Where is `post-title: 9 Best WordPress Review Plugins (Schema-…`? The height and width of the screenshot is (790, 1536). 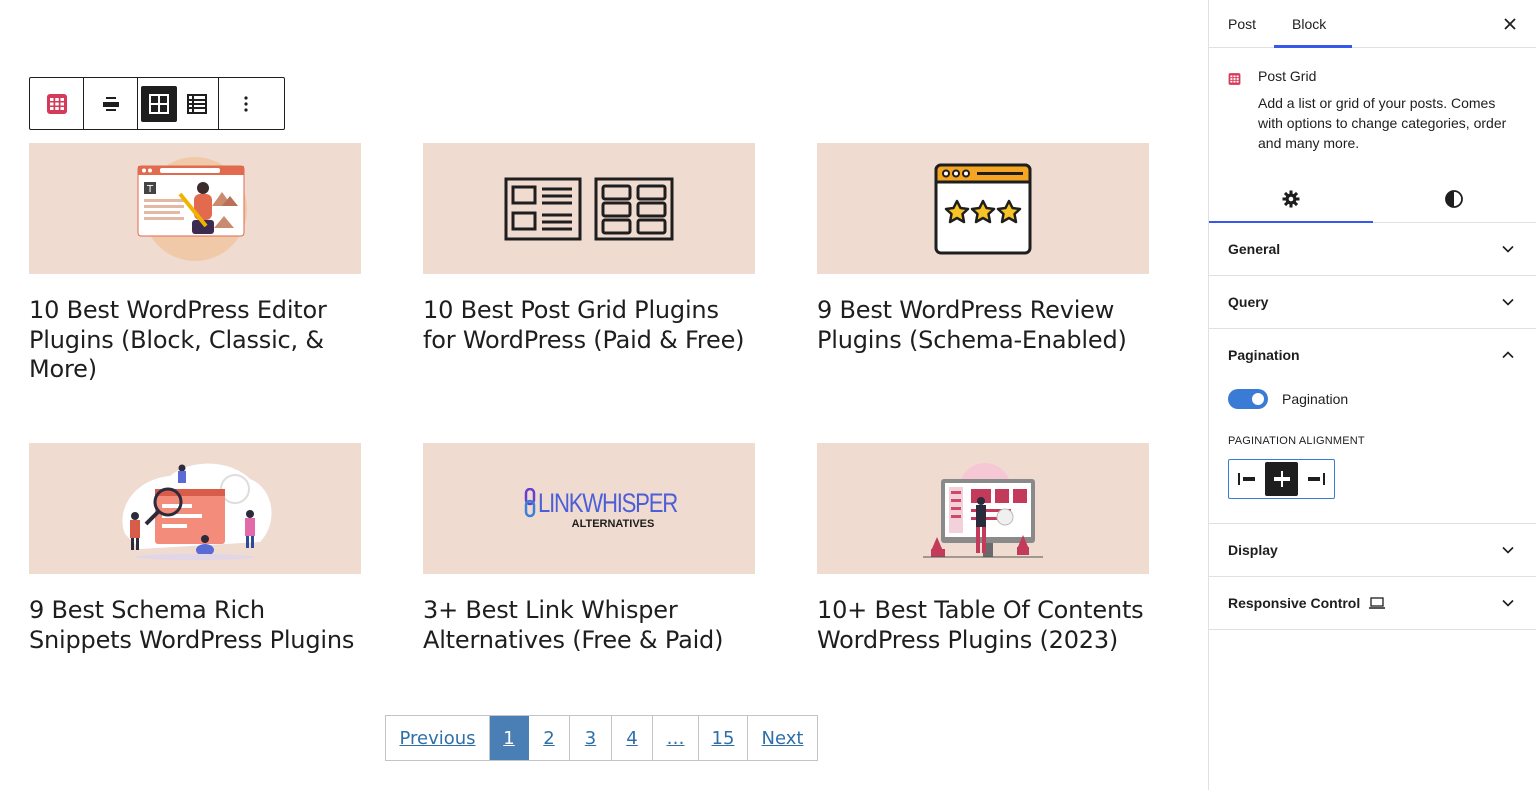
post-title: 9 Best WordPress Review Plugins (Schema-… is located at coordinates (983, 325).